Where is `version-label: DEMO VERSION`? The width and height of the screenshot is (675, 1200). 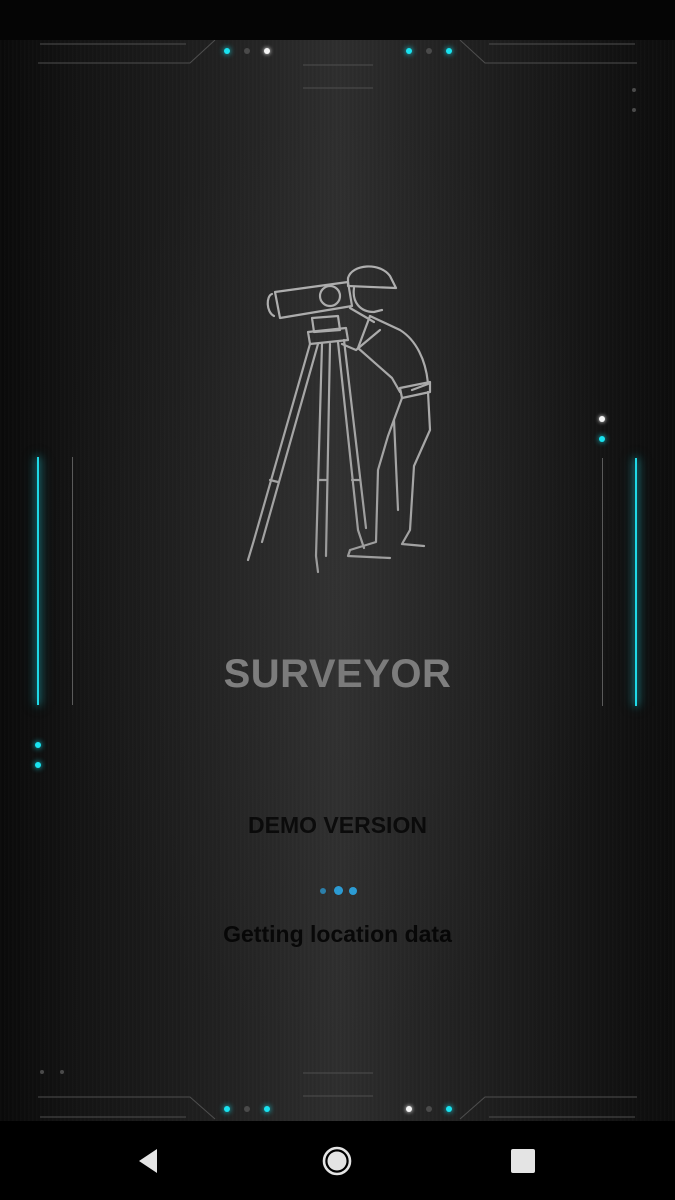
version-label: DEMO VERSION is located at coordinates (337, 825).